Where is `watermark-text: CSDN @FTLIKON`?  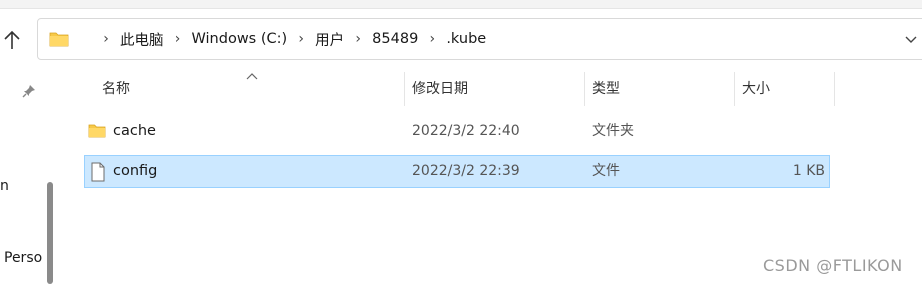
watermark-text: CSDN @FTLIKON is located at coordinates (833, 265).